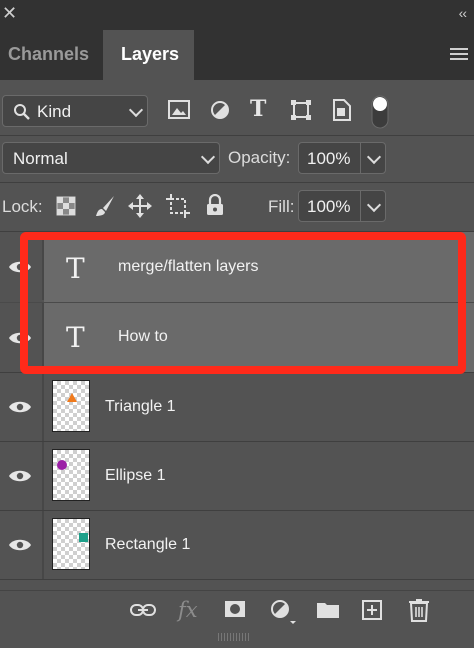  What do you see at coordinates (22, 206) in the screenshot?
I see `lock-label: Lock:` at bounding box center [22, 206].